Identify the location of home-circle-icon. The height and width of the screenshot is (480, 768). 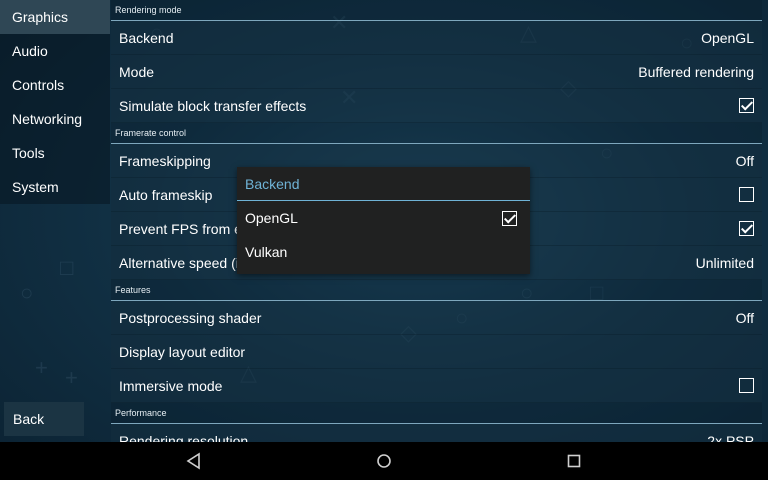
(384, 461).